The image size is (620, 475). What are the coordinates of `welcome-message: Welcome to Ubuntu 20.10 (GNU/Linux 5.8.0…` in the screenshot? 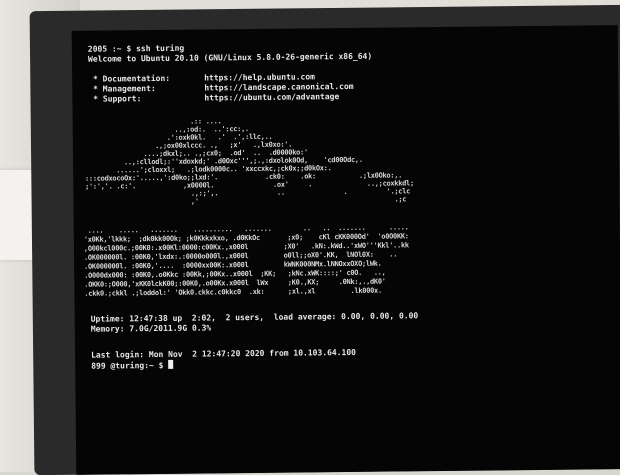 It's located at (230, 57).